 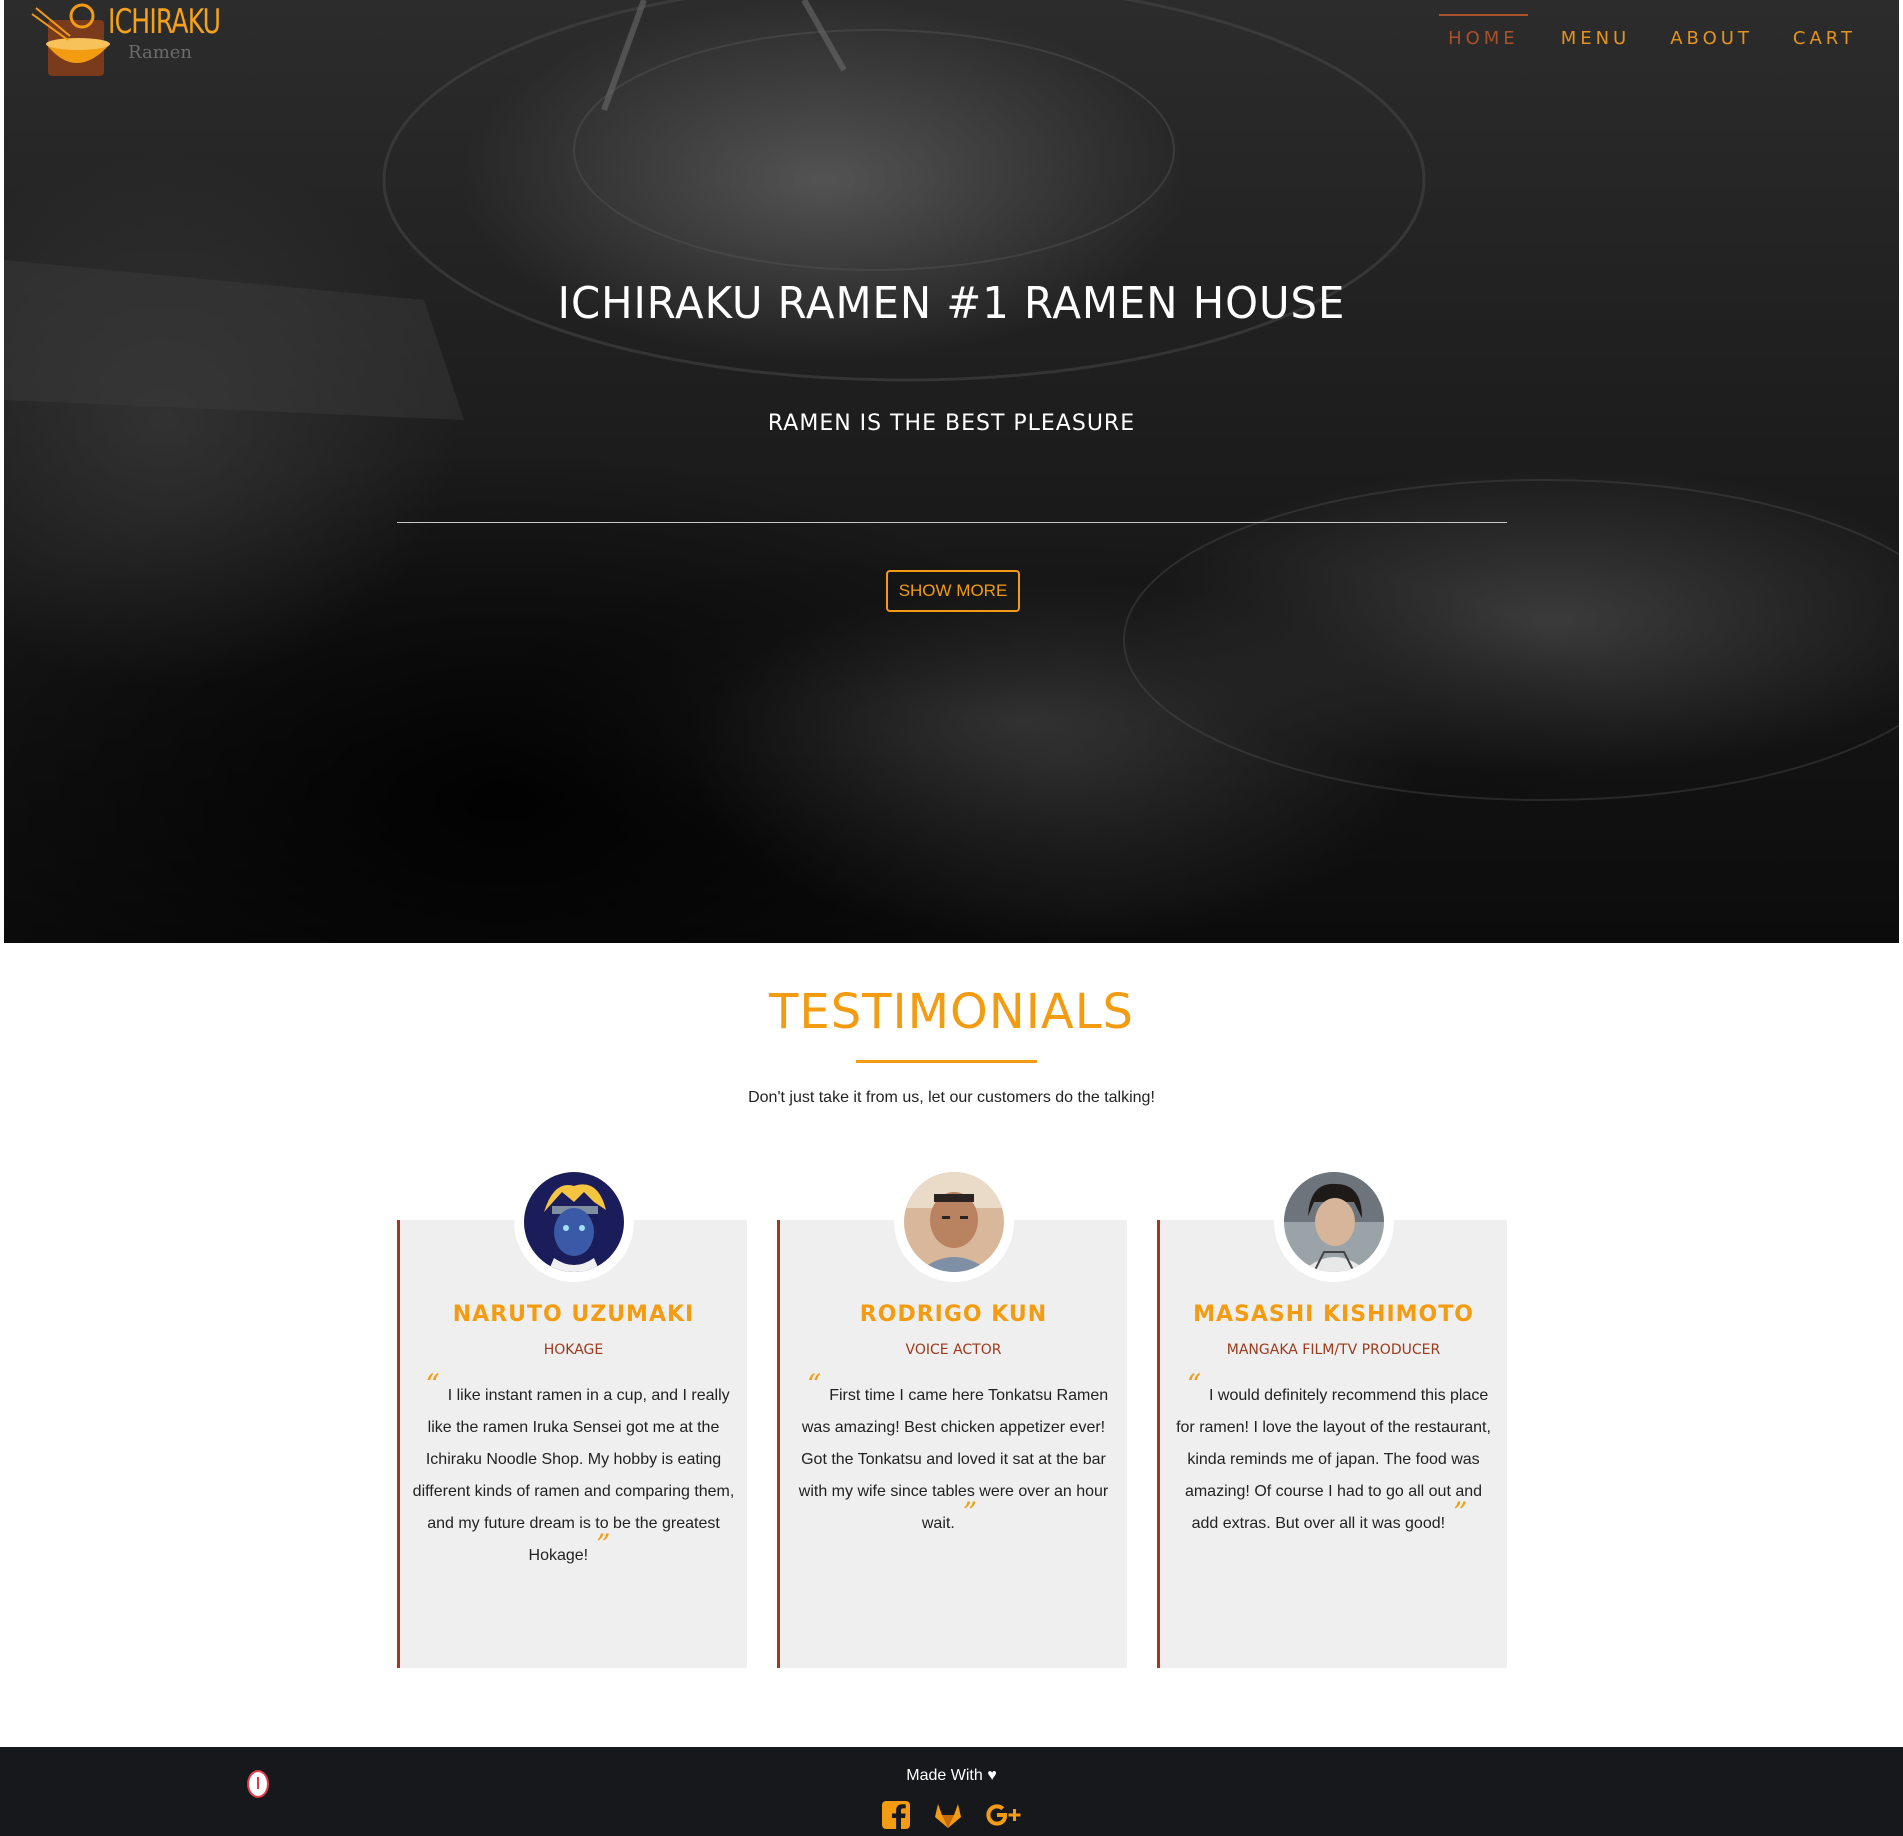 I want to click on footer-made-with: Made With ♥, so click(x=951, y=1775).